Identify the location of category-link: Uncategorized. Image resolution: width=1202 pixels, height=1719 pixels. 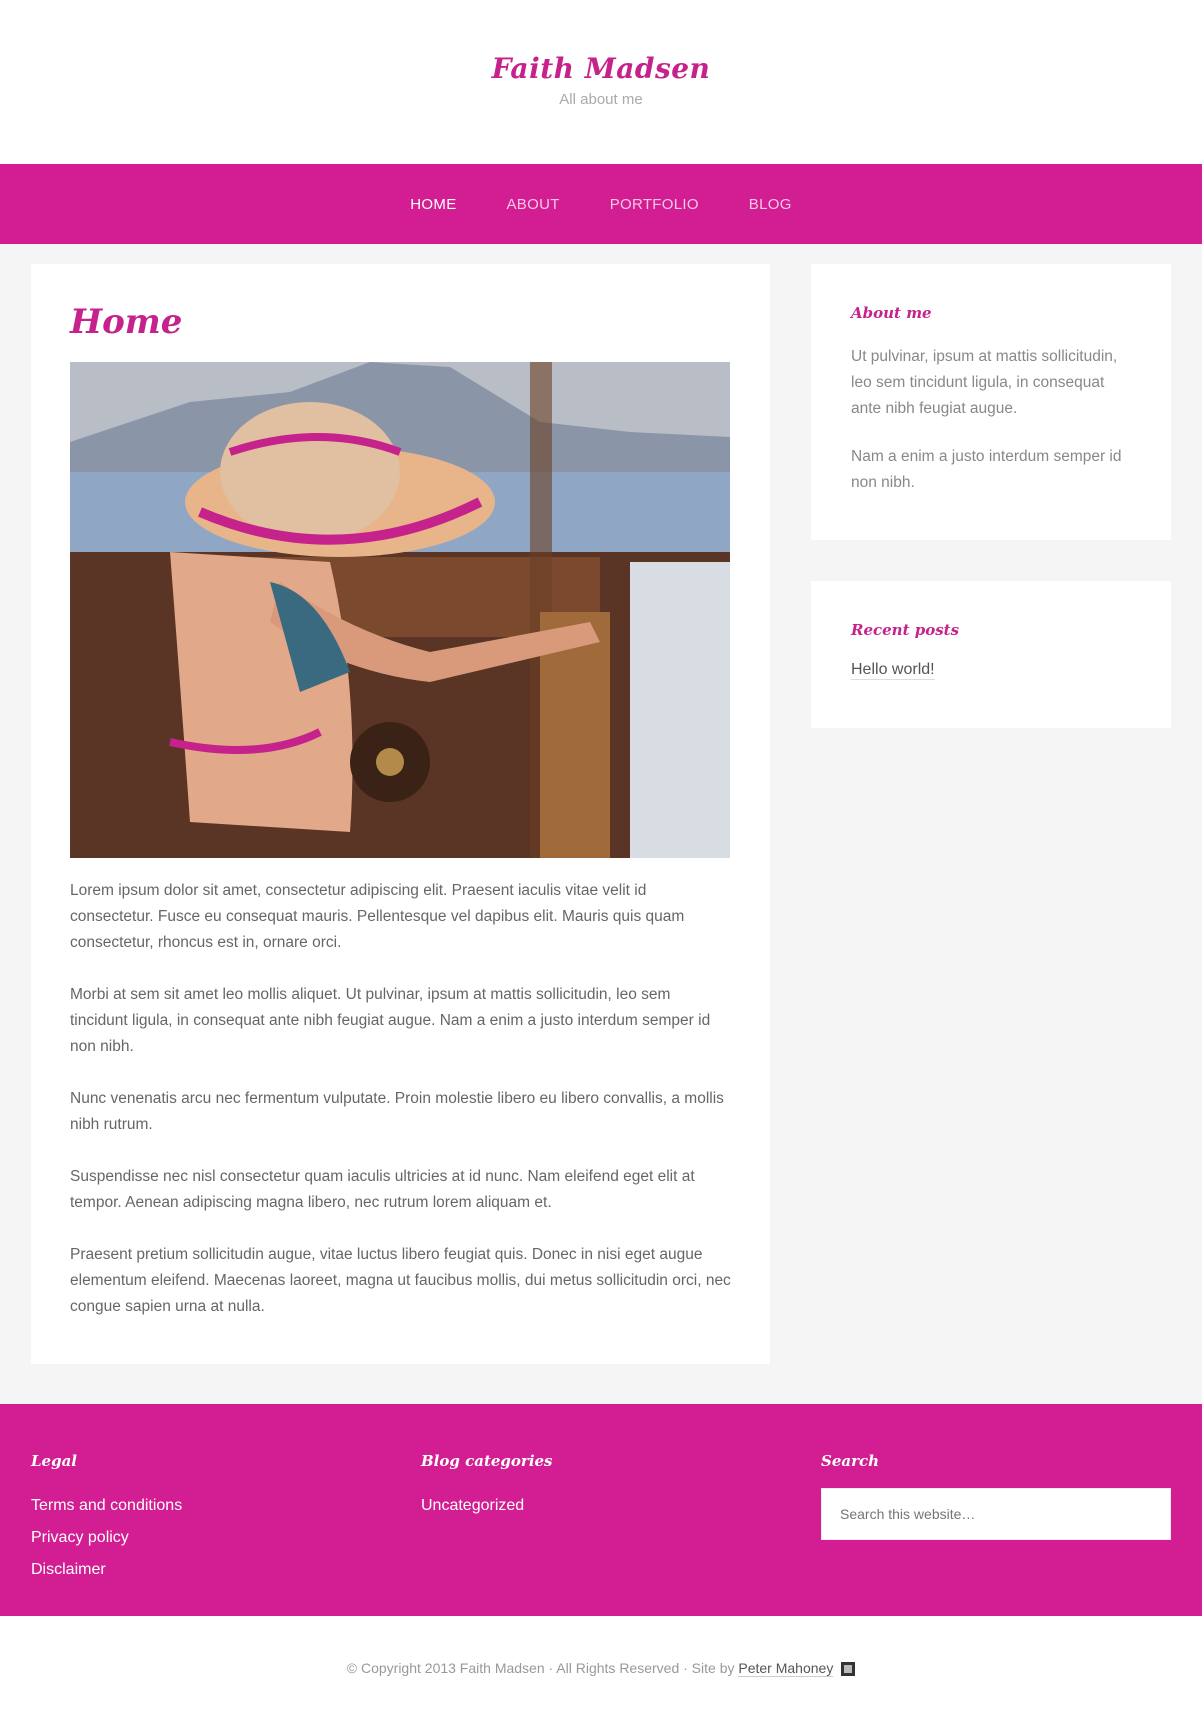
(487, 1506).